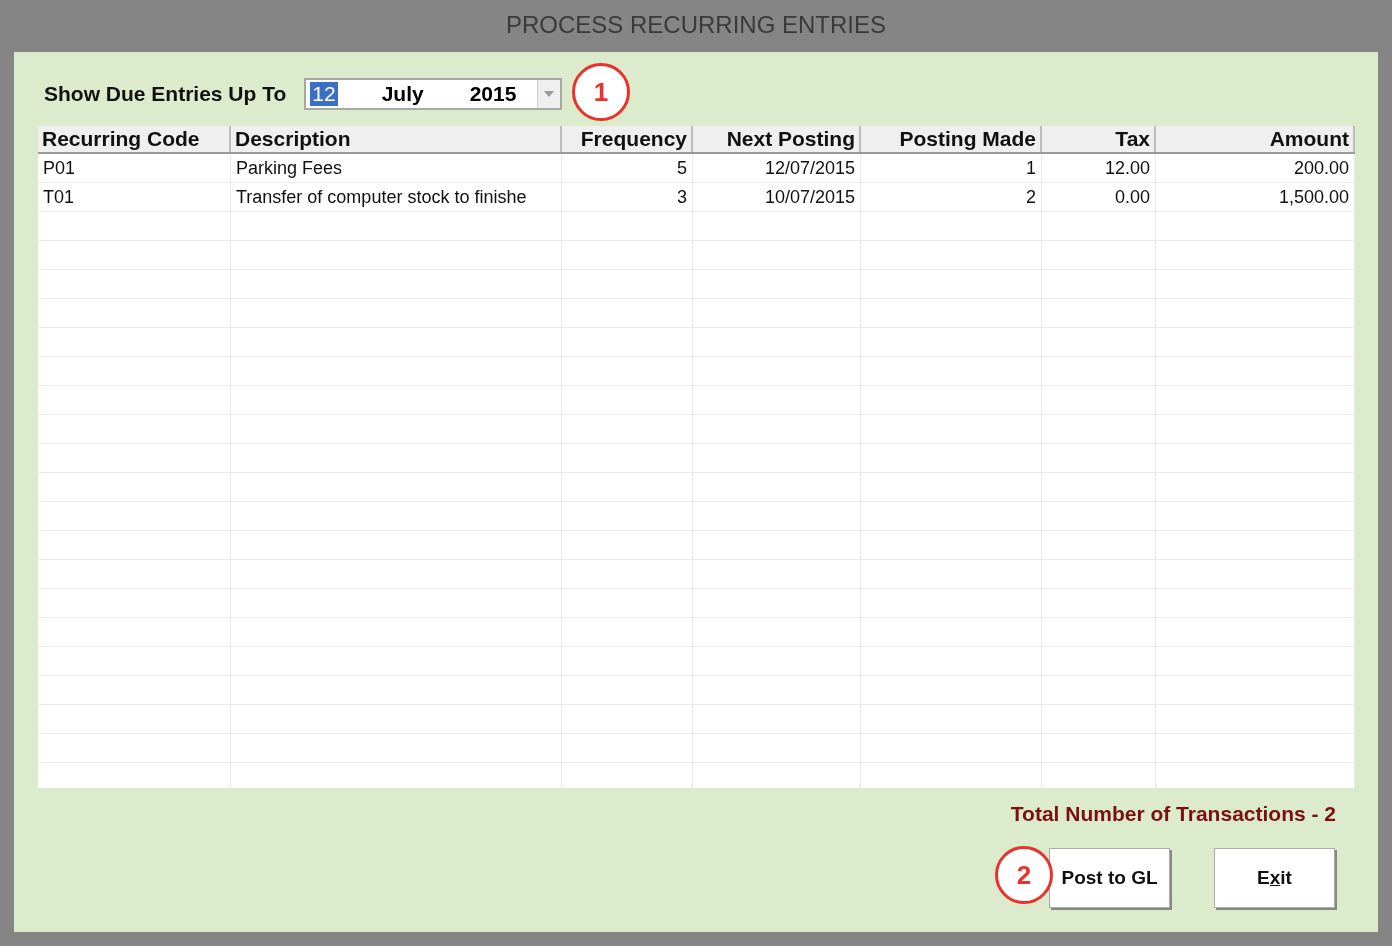 This screenshot has height=946, width=1392. Describe the element at coordinates (951, 197) in the screenshot. I see `table-cell: 2` at that location.